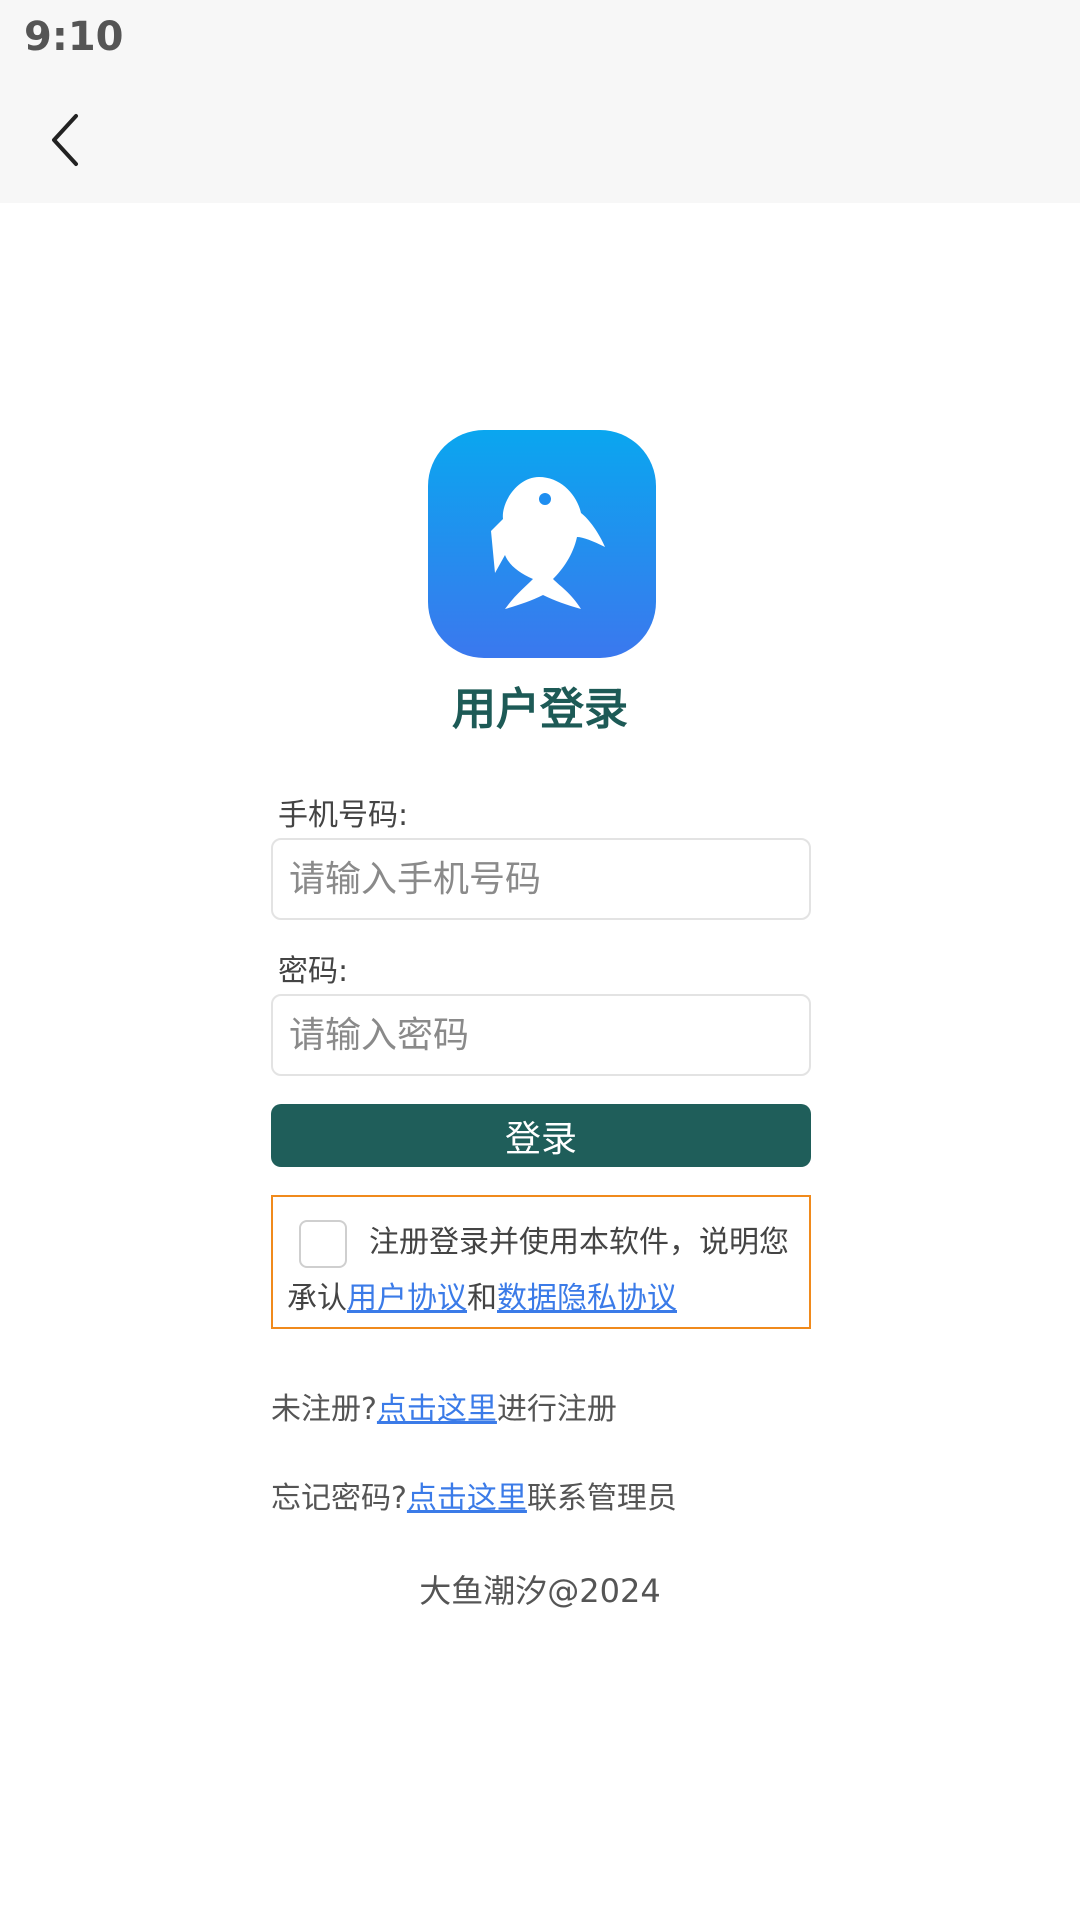 Image resolution: width=1080 pixels, height=1920 pixels. I want to click on app-logo, so click(542, 544).